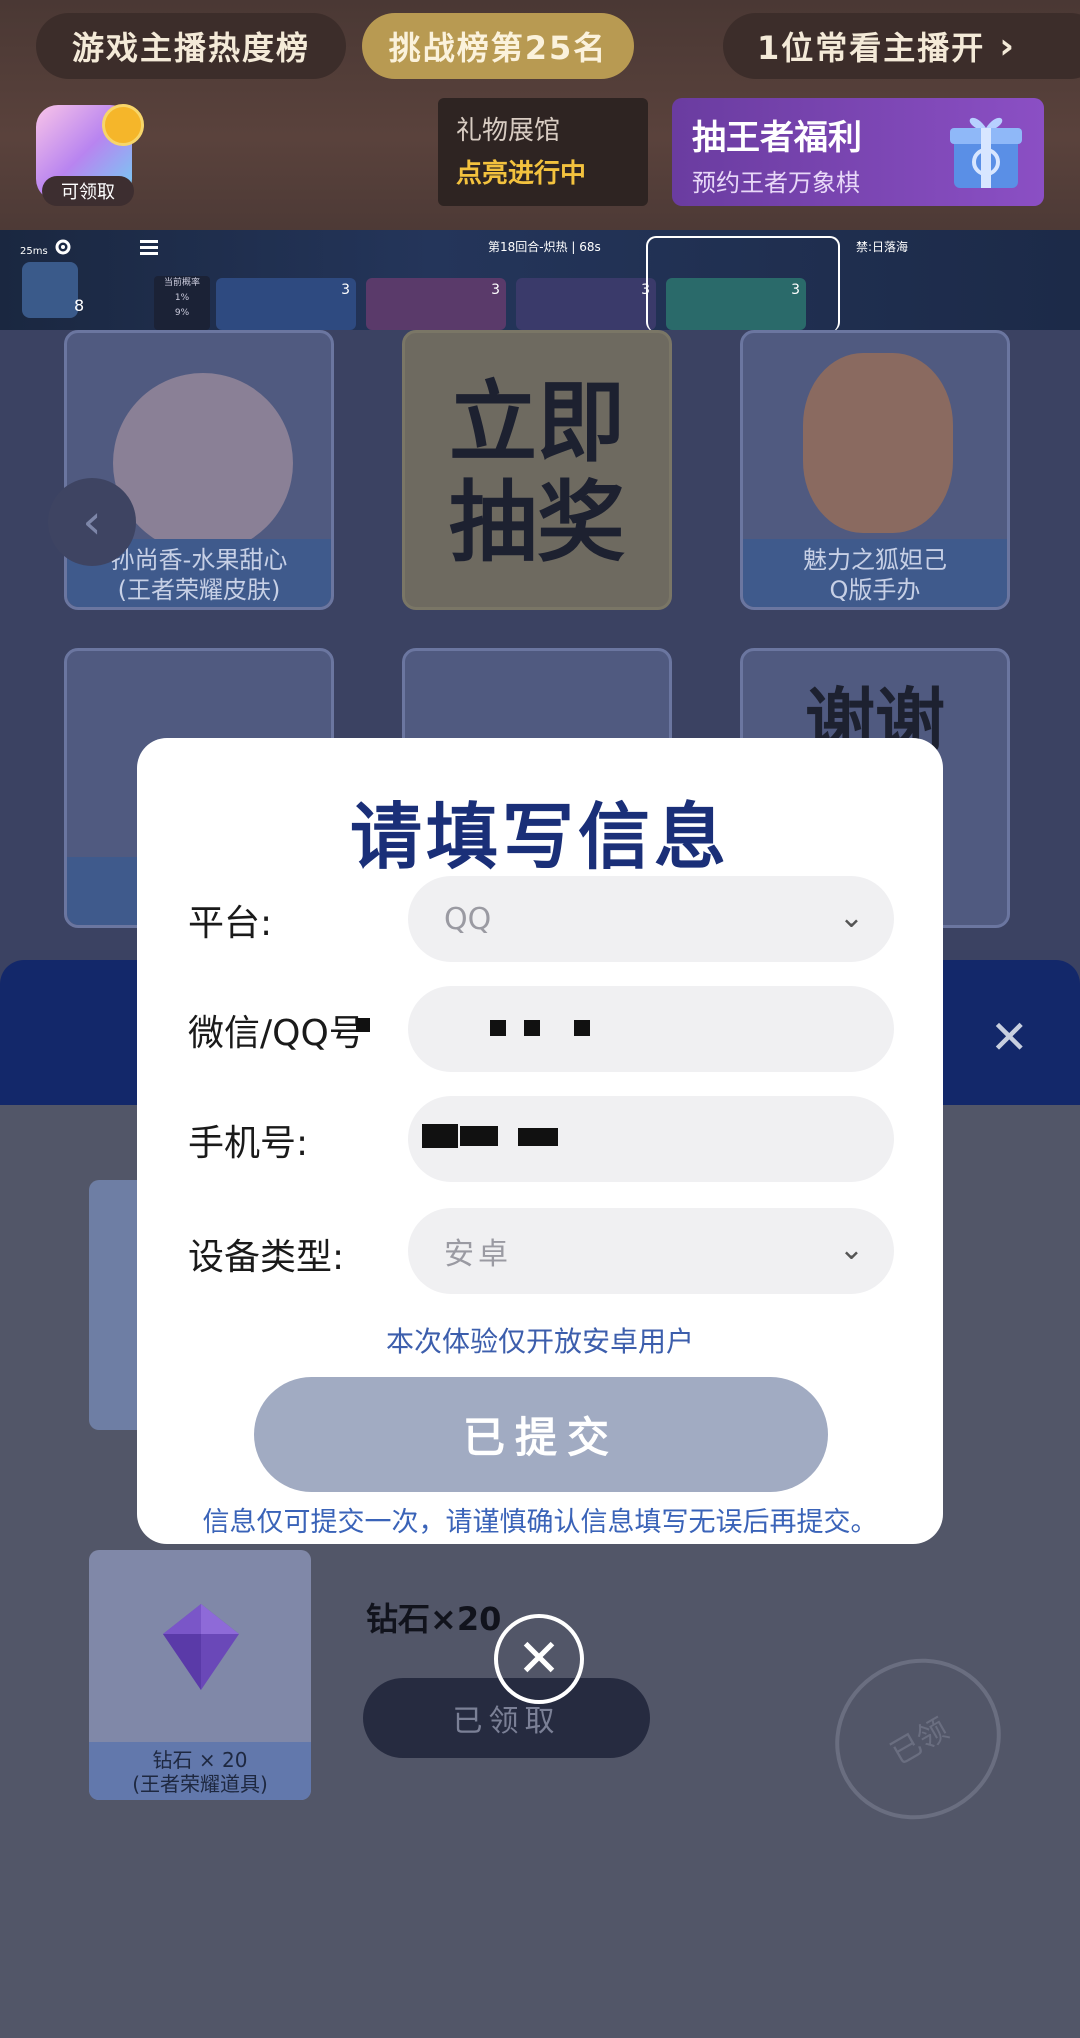  Describe the element at coordinates (266, 1257) in the screenshot. I see `device-label: 设备类型:` at that location.